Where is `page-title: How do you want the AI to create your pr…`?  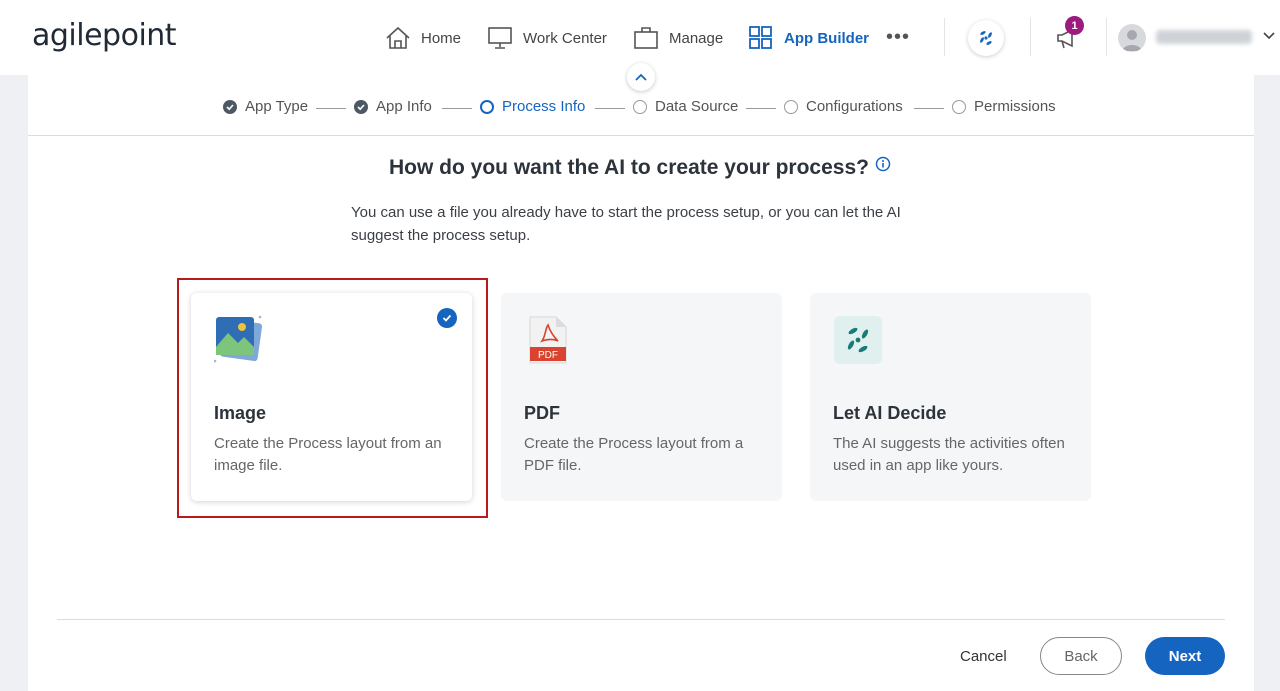
page-title: How do you want the AI to create your pr… is located at coordinates (640, 168).